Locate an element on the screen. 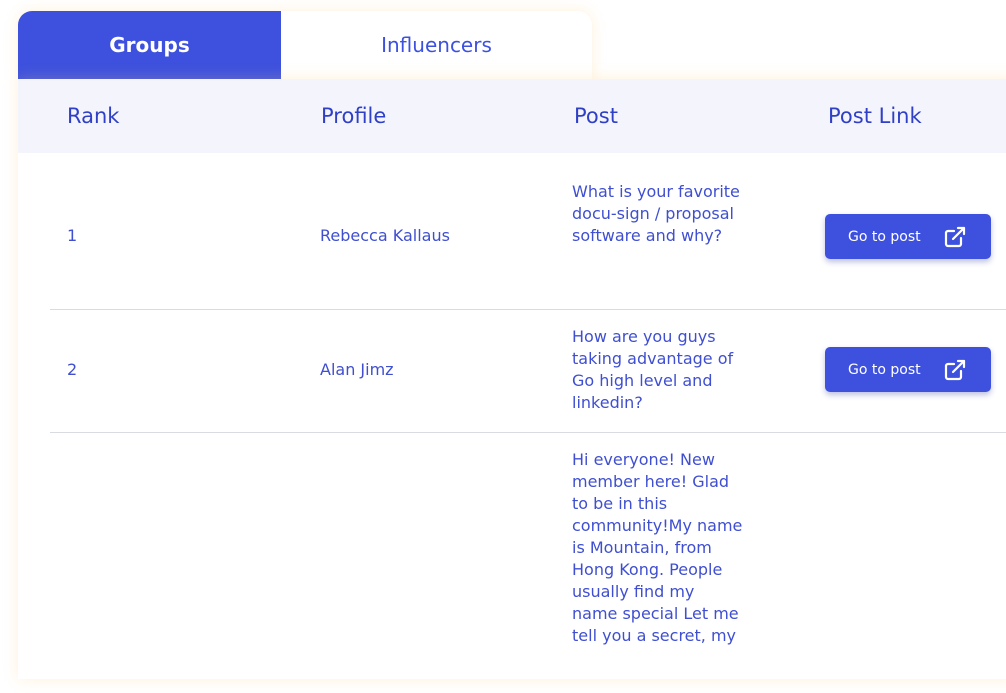  tab-groups: Groups is located at coordinates (149, 45).